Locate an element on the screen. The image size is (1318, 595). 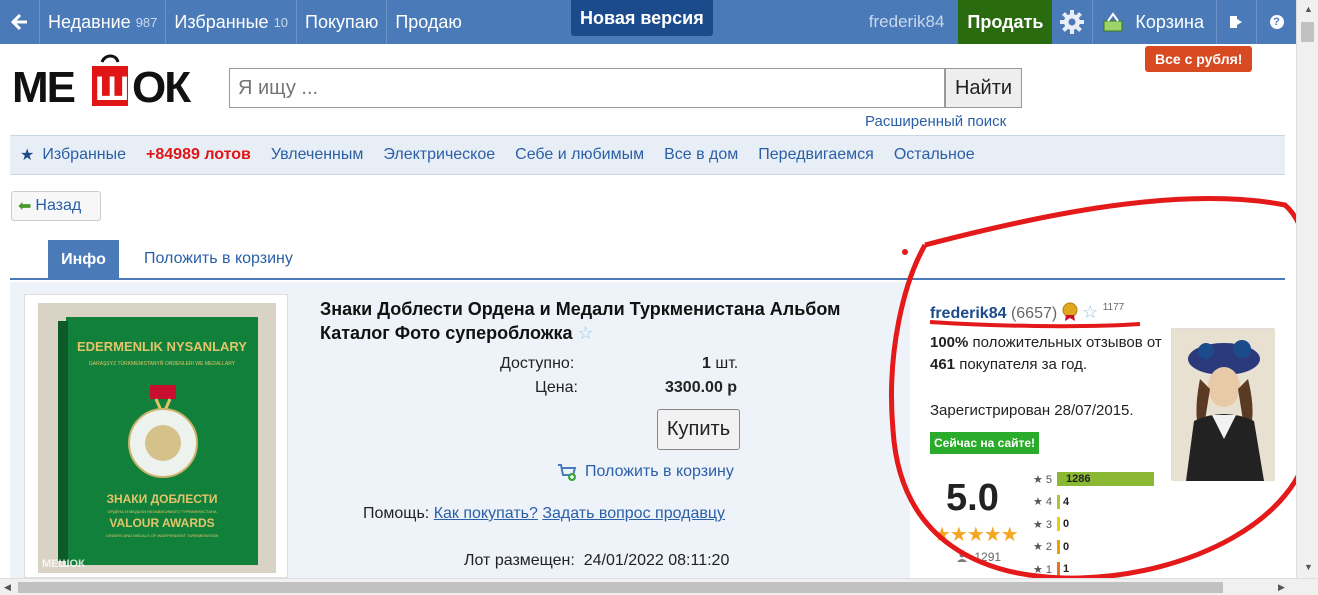
gear-icon is located at coordinates (1072, 22).